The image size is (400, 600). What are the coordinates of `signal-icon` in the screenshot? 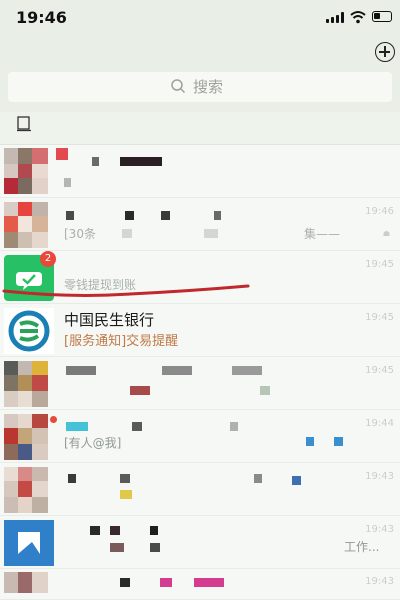 It's located at (335, 17).